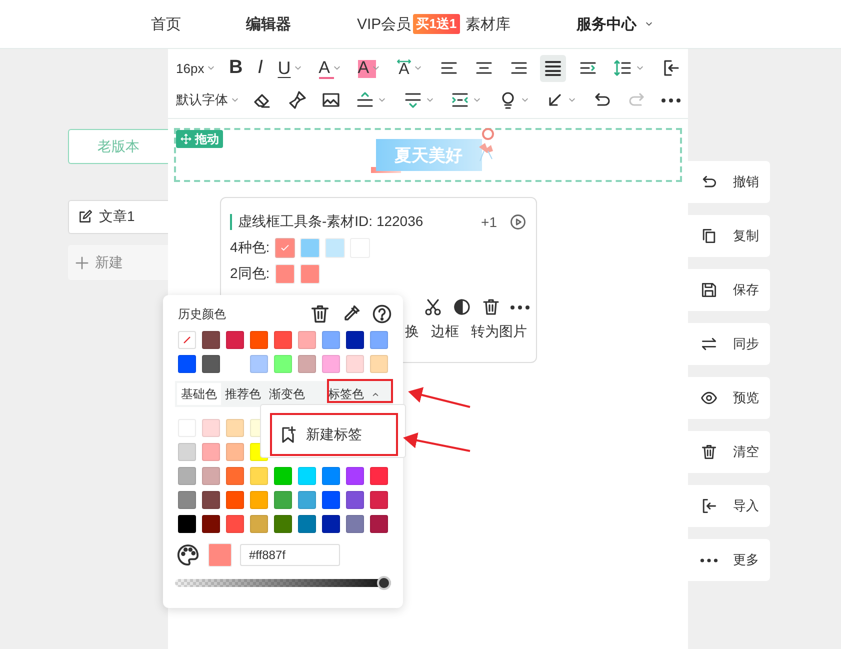 This screenshot has width=841, height=649. Describe the element at coordinates (334, 434) in the screenshot. I see `new-tag-menu-item: 新建标签` at that location.